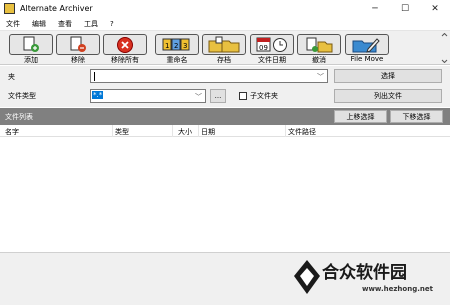  Describe the element at coordinates (224, 60) in the screenshot. I see `archive-label: 存档` at that location.